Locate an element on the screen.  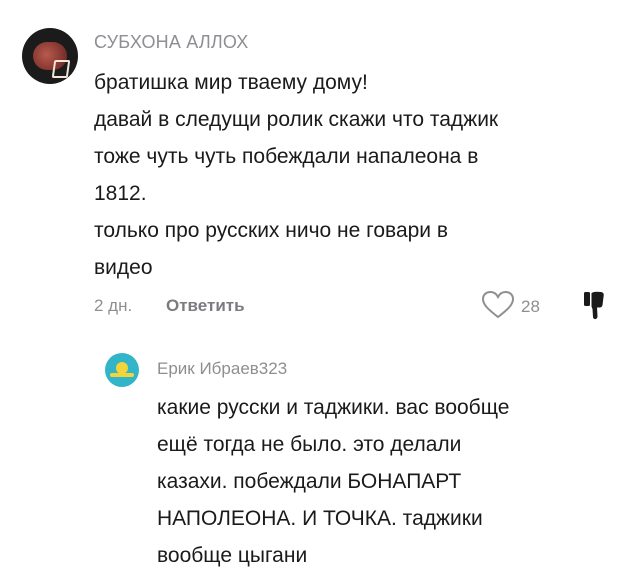
comment-line: тоже чуть чуть побеждали напалеона в is located at coordinates (286, 156).